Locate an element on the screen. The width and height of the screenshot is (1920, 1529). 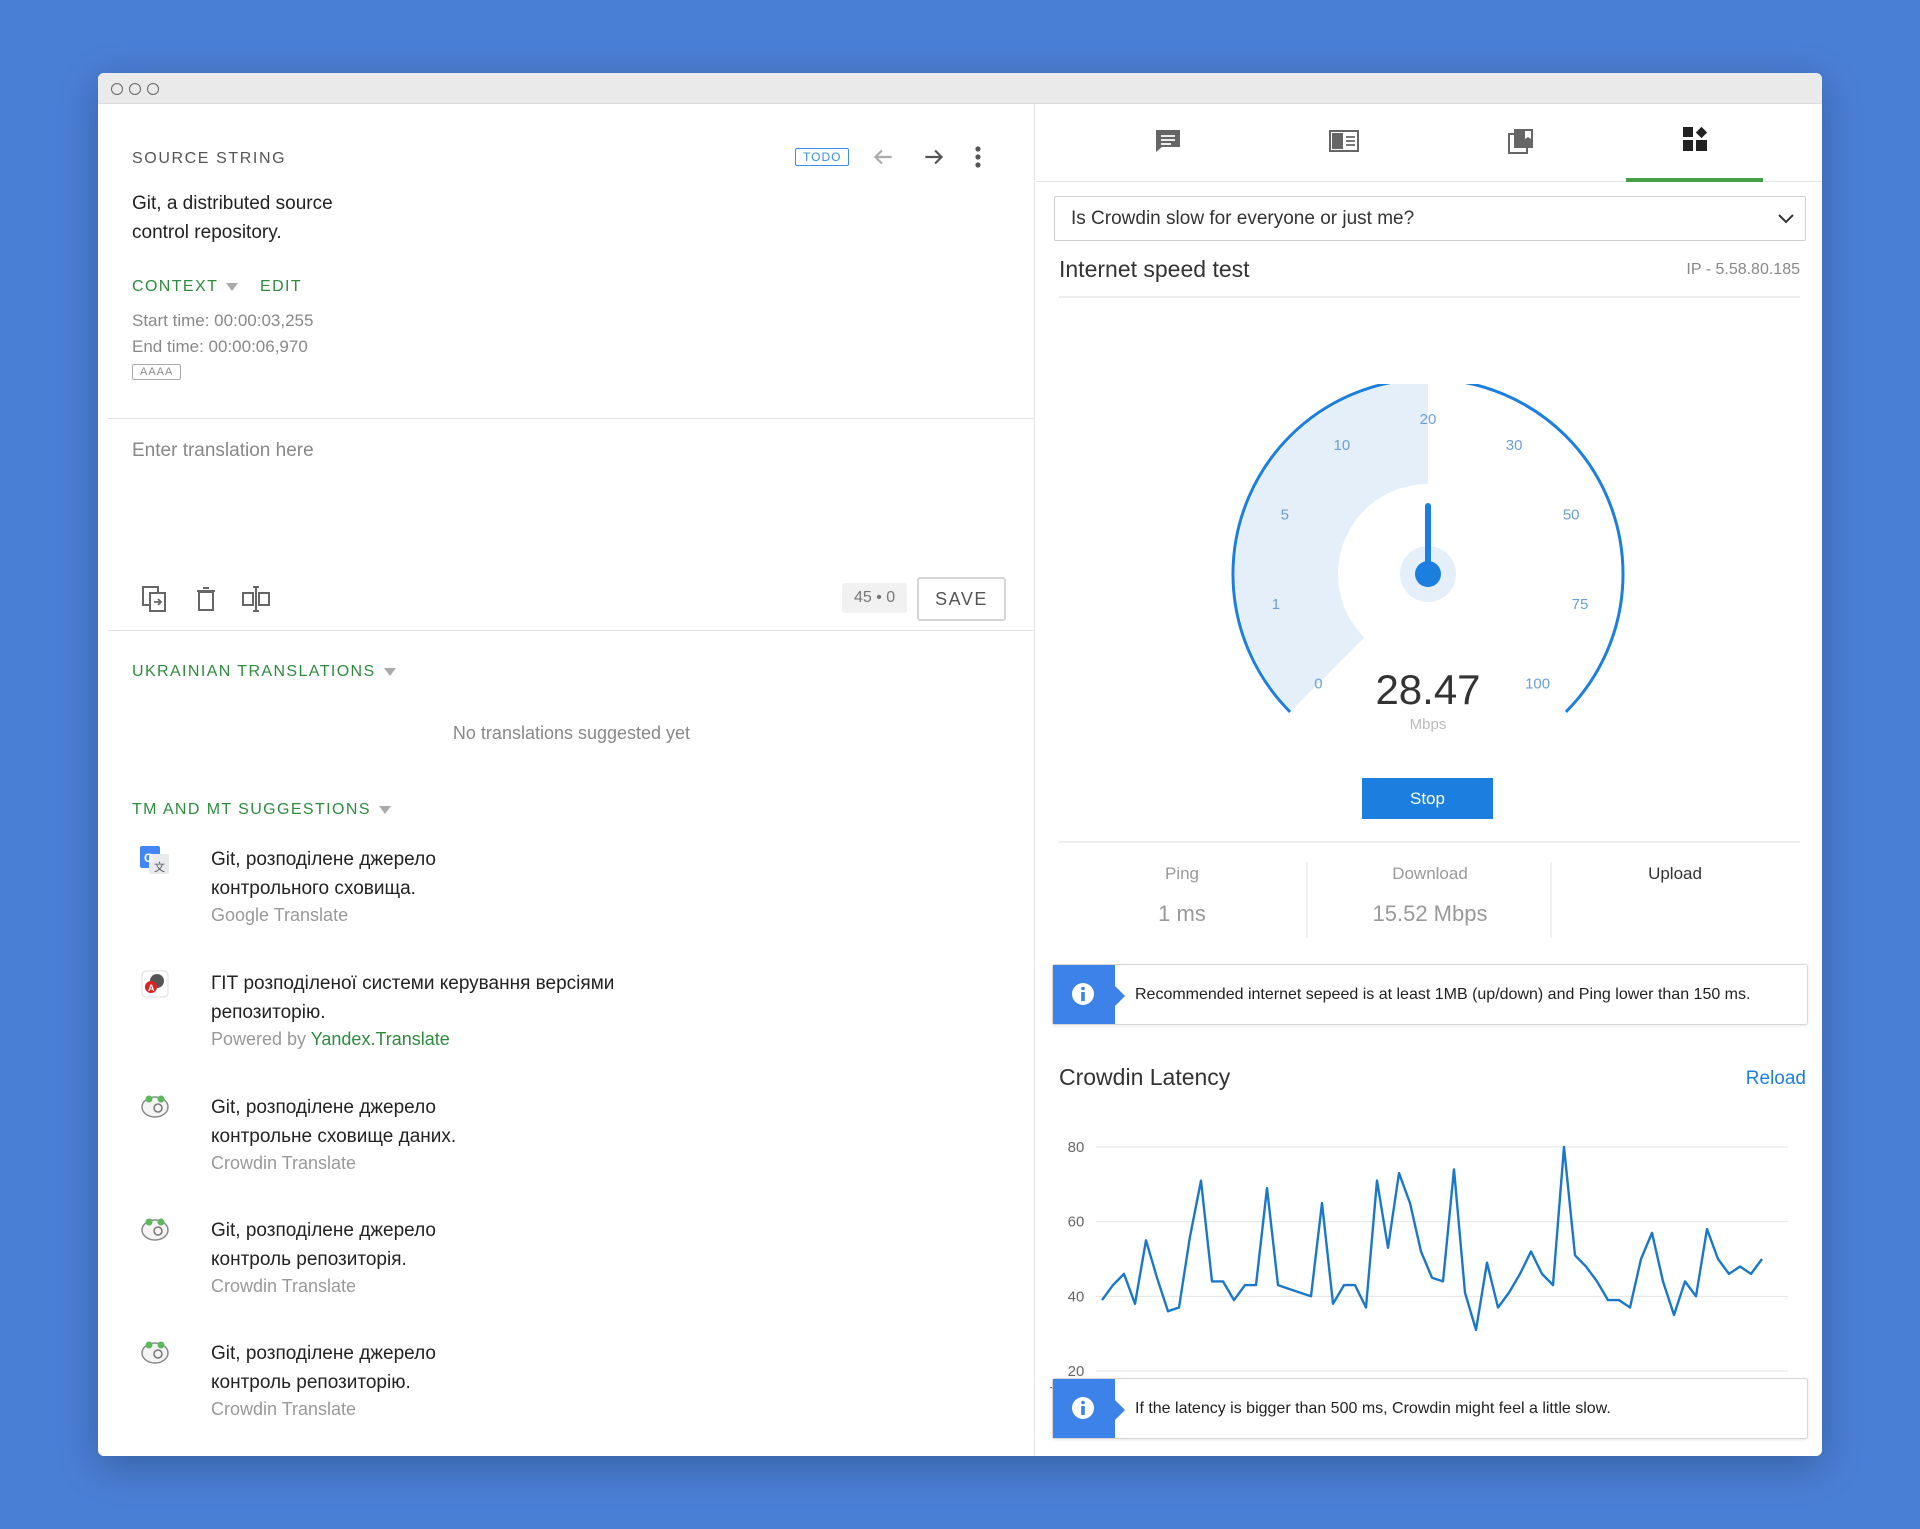
app-select-value: Is Crowdin slow for everyone or just me? is located at coordinates (1243, 218).